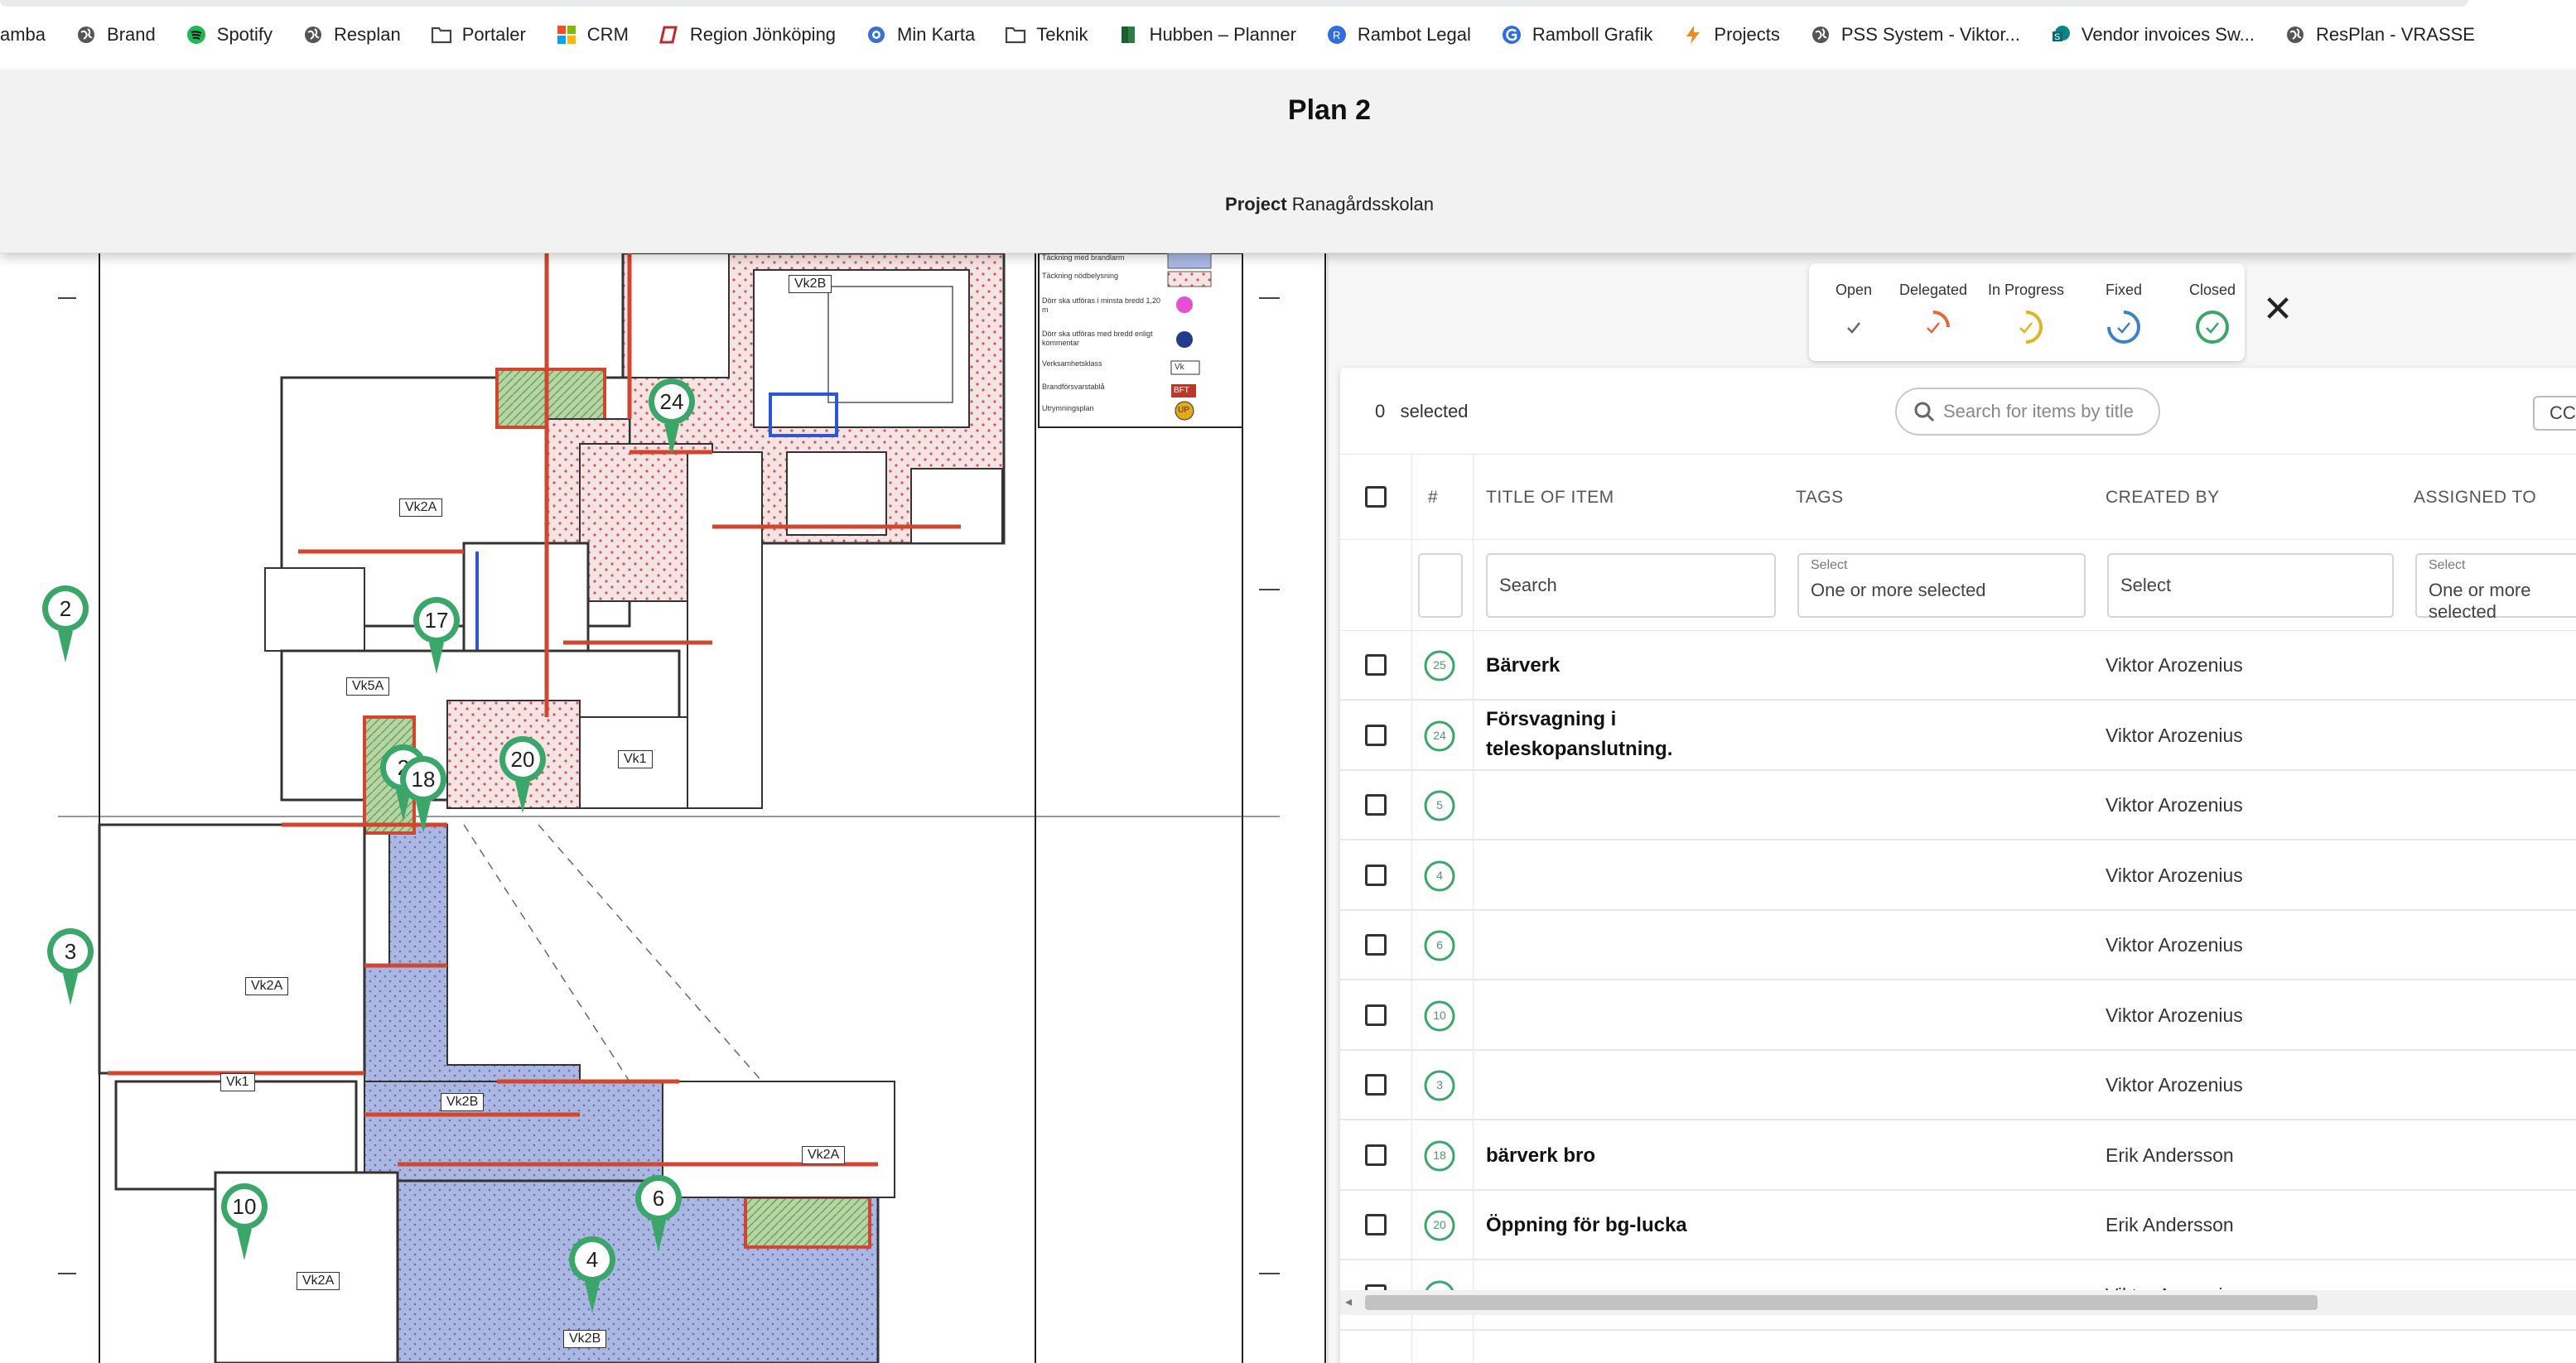 The image size is (2576, 1363). I want to click on item-number-badge: 4, so click(1439, 876).